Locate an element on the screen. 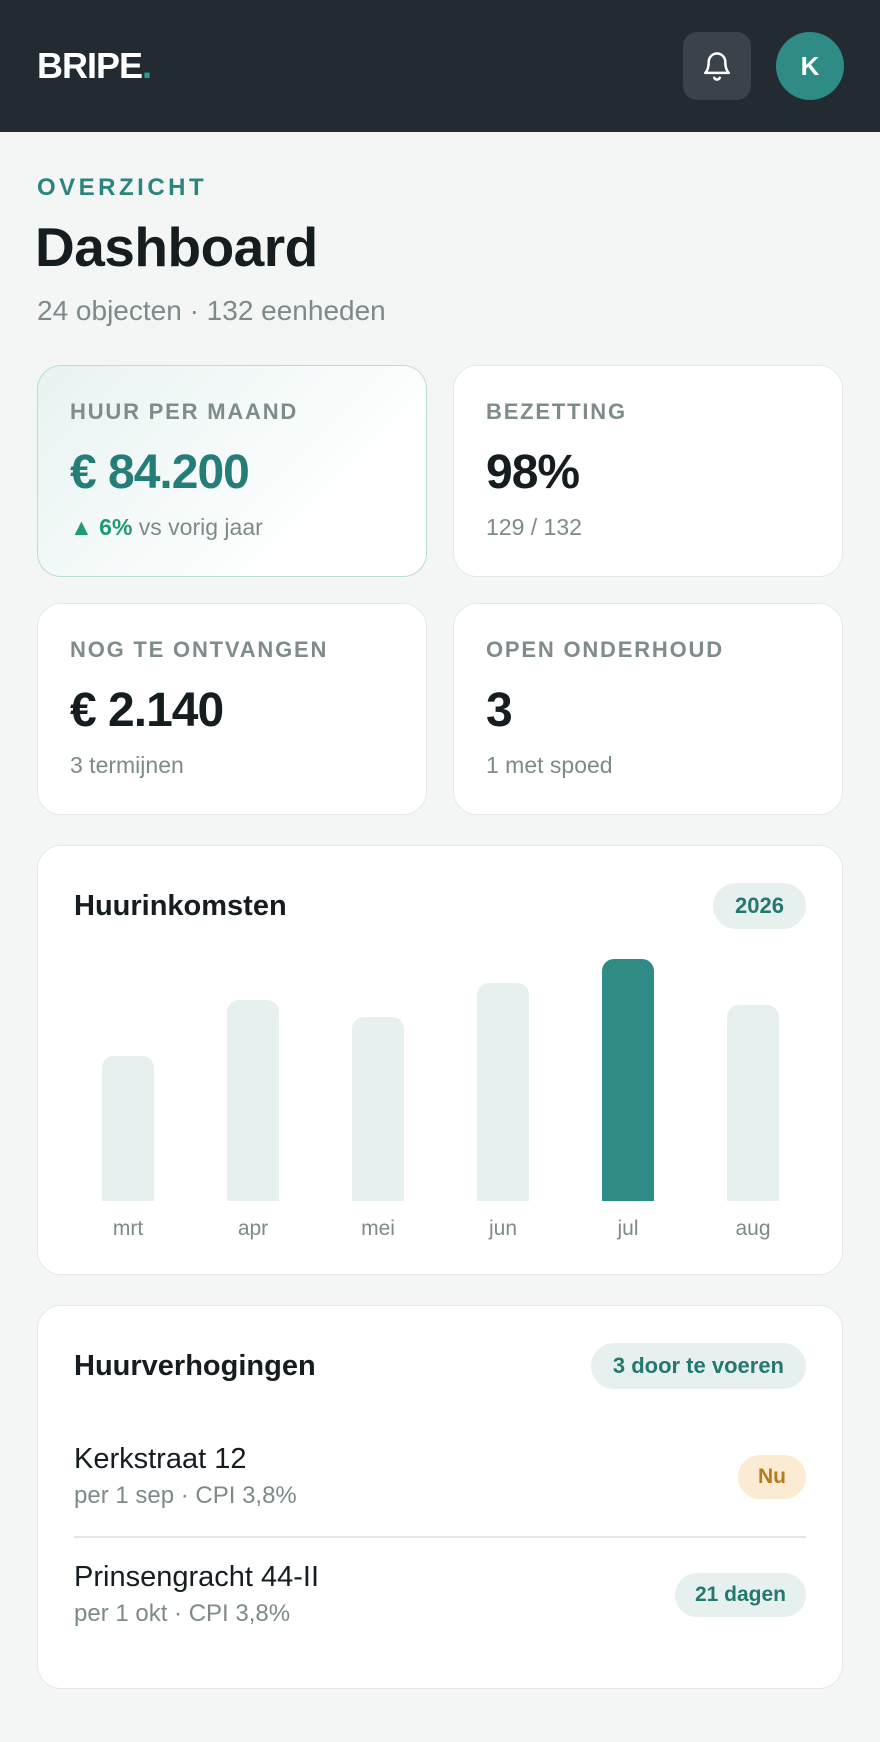 Image resolution: width=880 pixels, height=1742 pixels. page-eyebrow: OVERZICHT is located at coordinates (122, 187).